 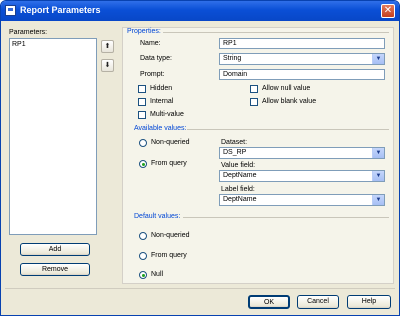 What do you see at coordinates (286, 217) in the screenshot?
I see `default-values-divider` at bounding box center [286, 217].